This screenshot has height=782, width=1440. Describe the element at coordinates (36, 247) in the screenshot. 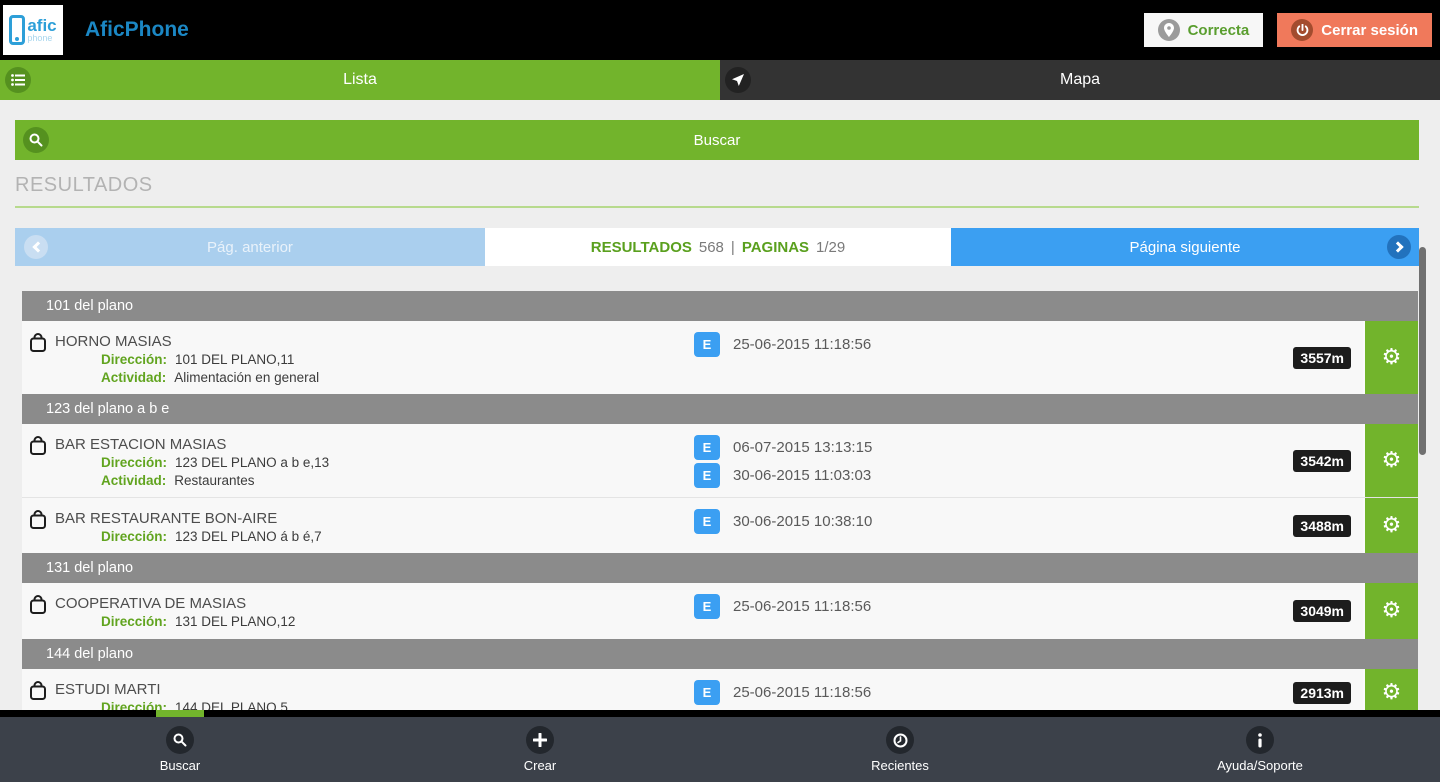

I see `chevron-left-icon` at that location.